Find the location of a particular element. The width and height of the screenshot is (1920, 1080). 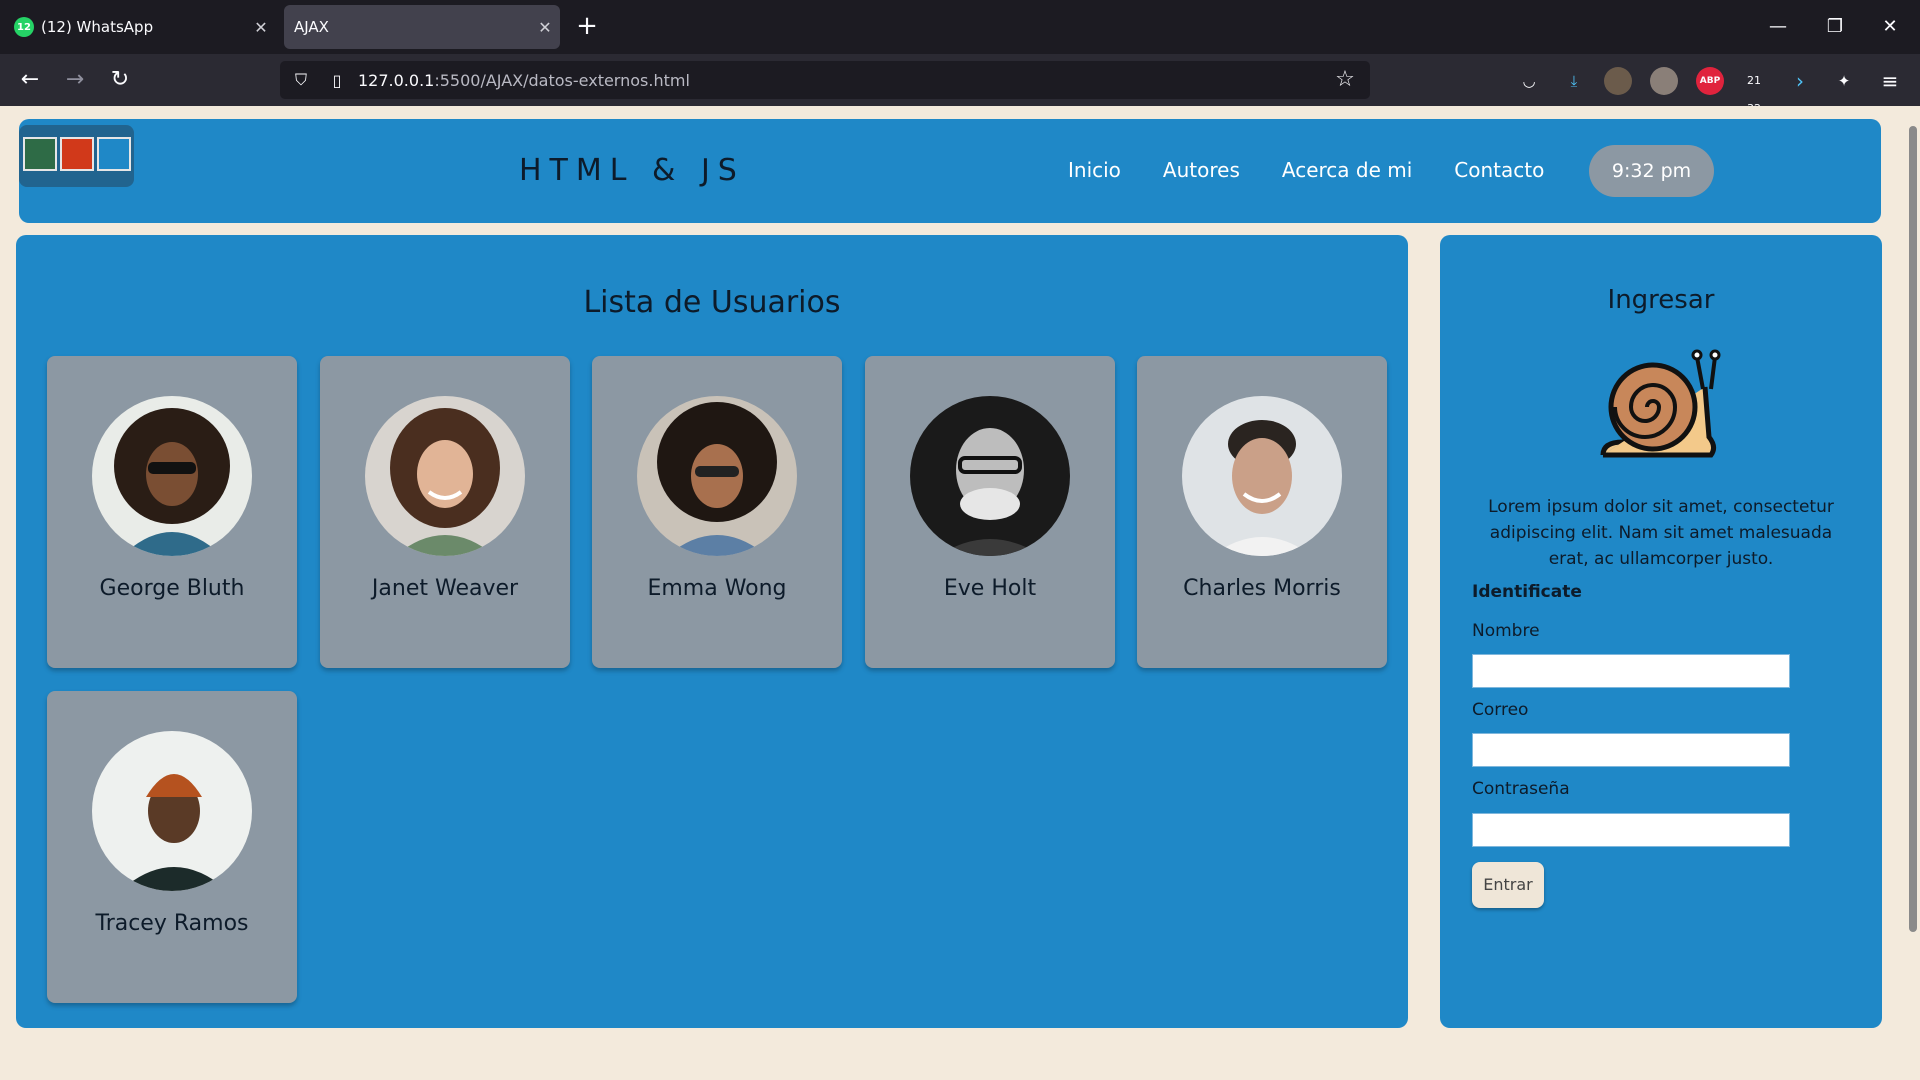

site-brand: HTML & JS is located at coordinates (632, 170).